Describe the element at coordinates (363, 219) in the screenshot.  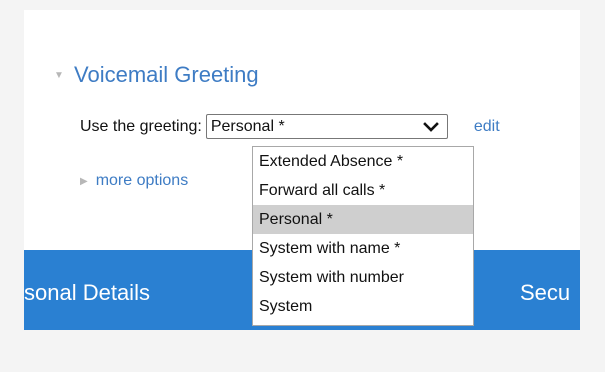
I see `option-personal: Personal *` at that location.